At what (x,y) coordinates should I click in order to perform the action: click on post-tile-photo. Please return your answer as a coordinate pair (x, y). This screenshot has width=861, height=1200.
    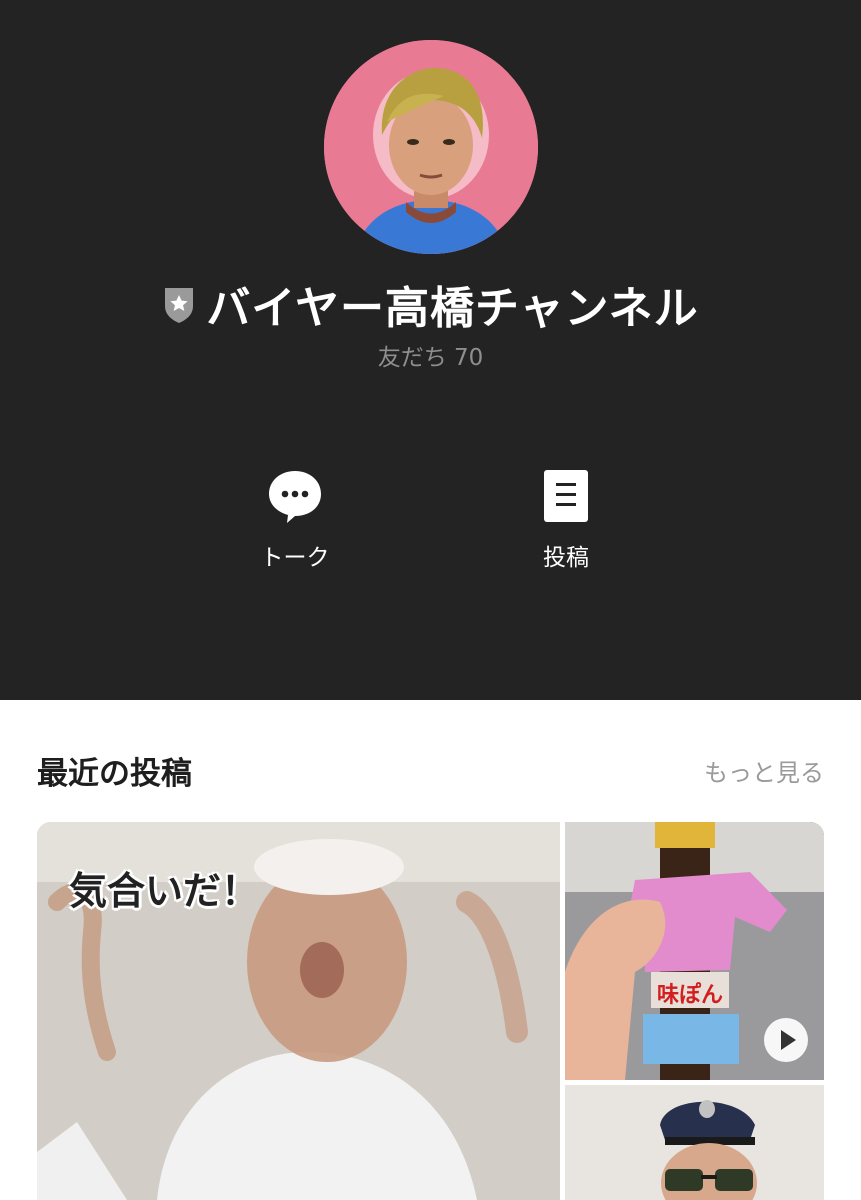
    Looking at the image, I should click on (694, 1142).